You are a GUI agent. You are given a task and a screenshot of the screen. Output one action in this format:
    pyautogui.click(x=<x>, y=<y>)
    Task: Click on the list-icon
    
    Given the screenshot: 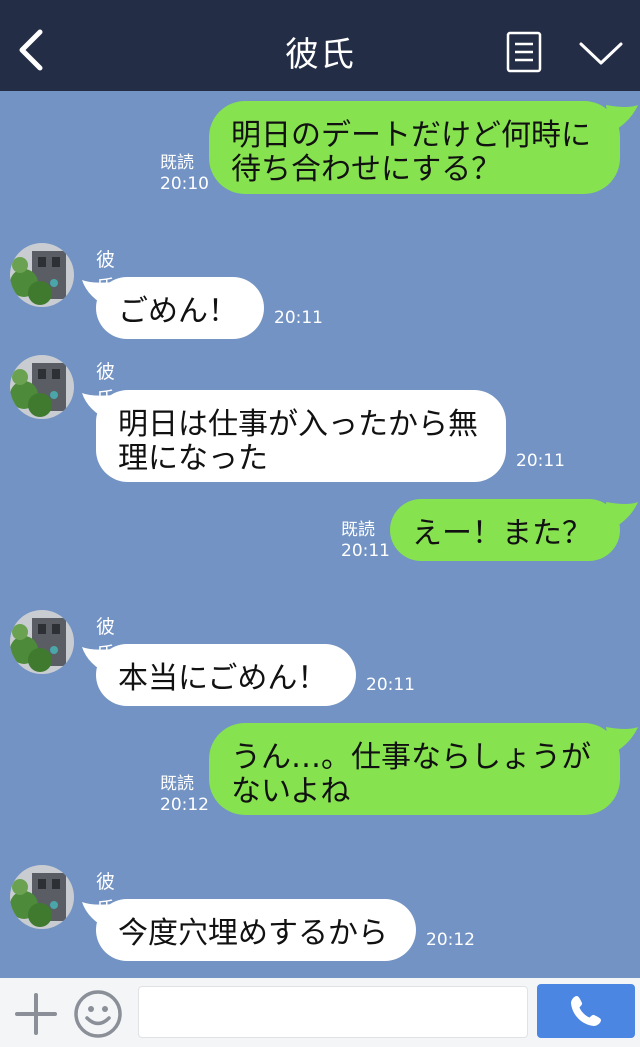 What is the action you would take?
    pyautogui.click(x=524, y=52)
    